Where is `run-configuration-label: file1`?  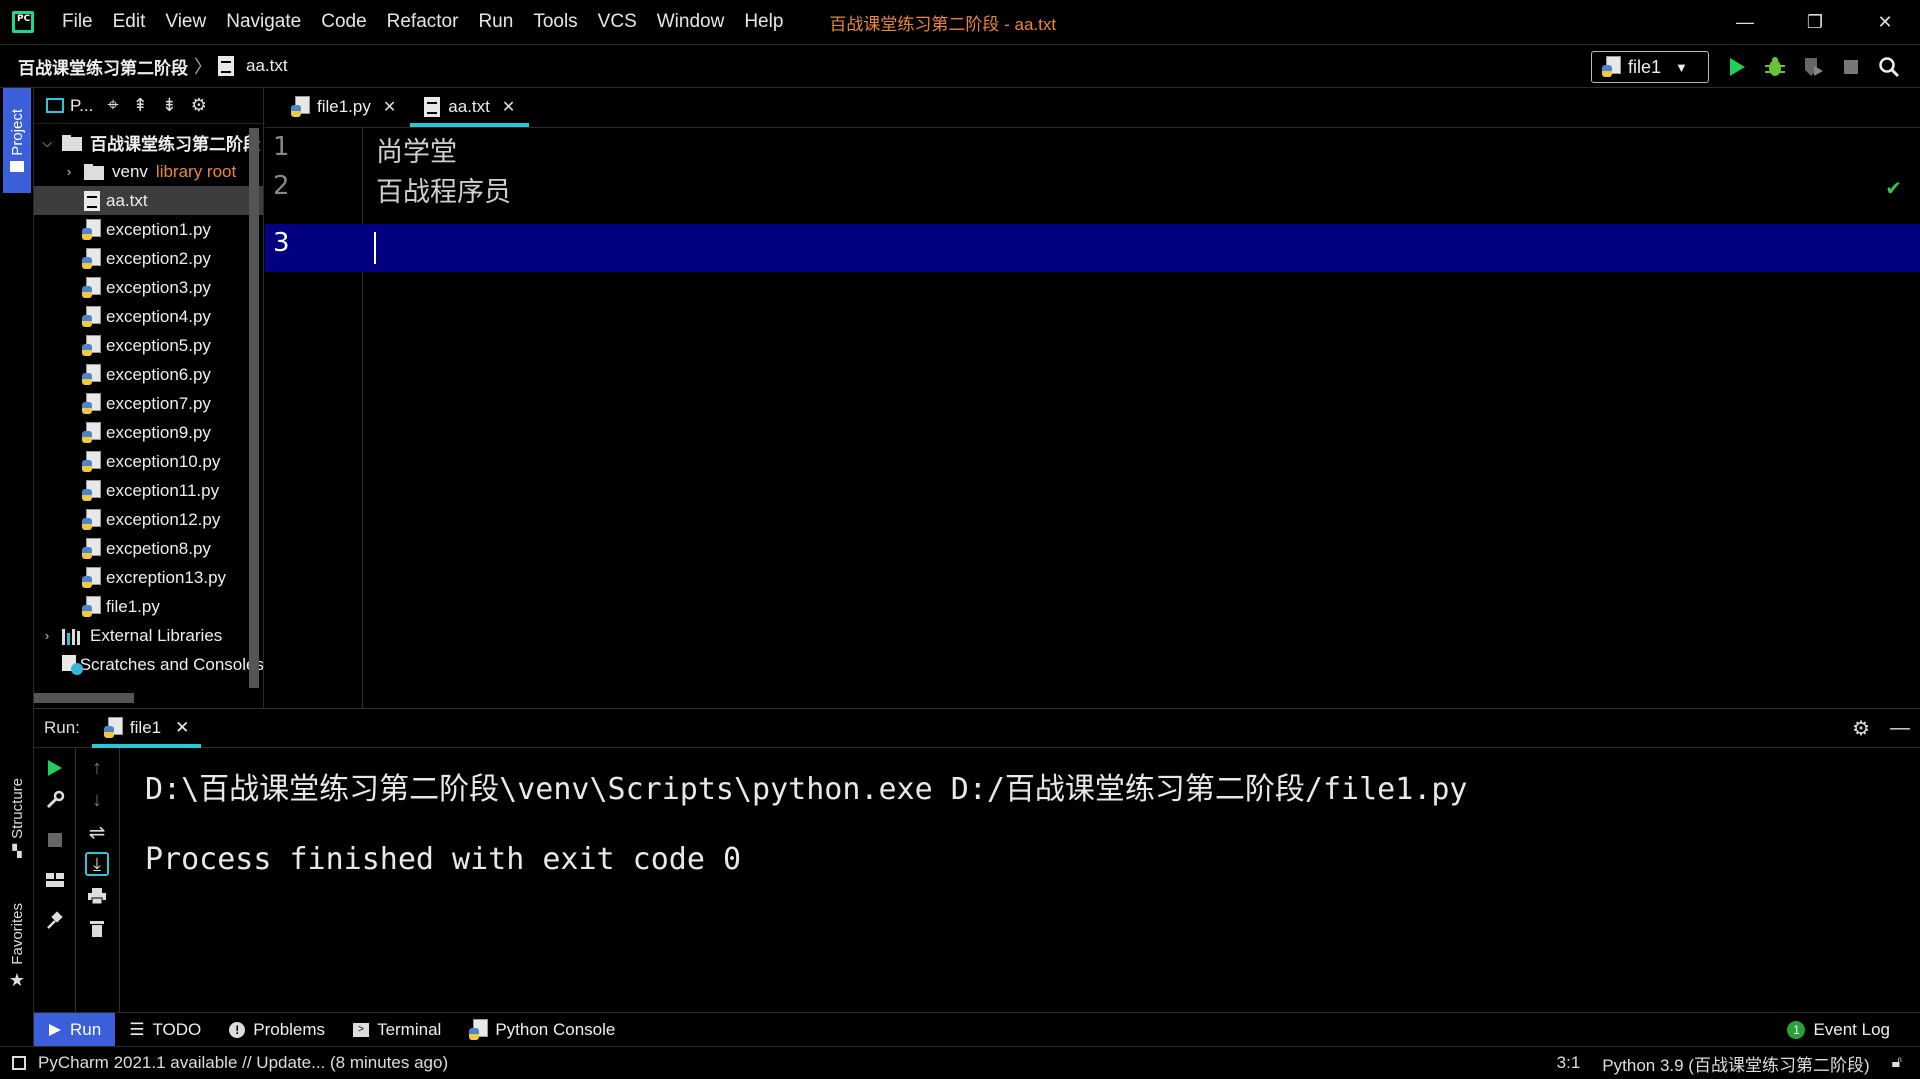 run-configuration-label: file1 is located at coordinates (1645, 66).